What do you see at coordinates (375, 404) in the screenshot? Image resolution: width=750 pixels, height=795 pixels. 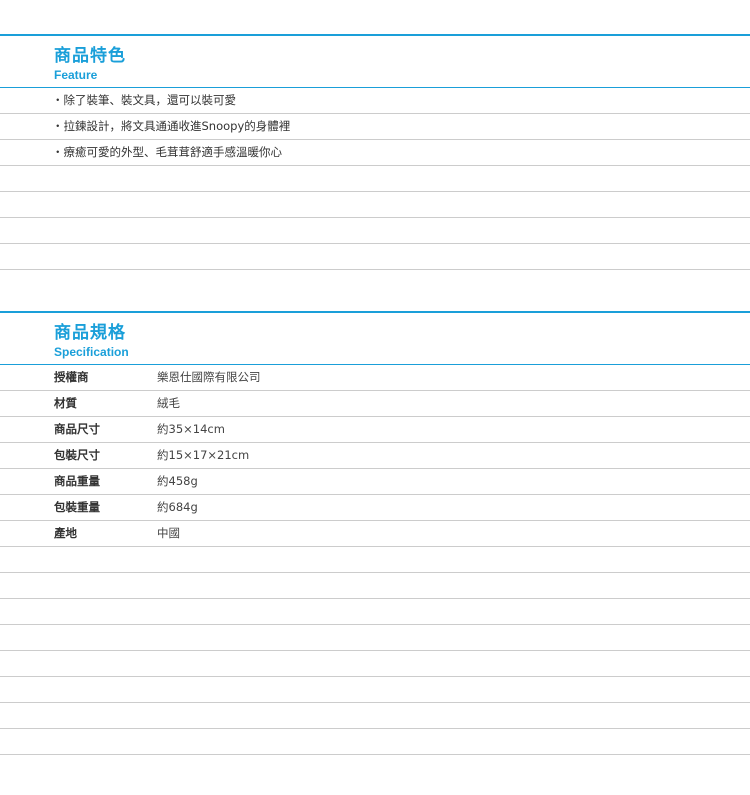 I see `spec-row: 材質 絨毛` at bounding box center [375, 404].